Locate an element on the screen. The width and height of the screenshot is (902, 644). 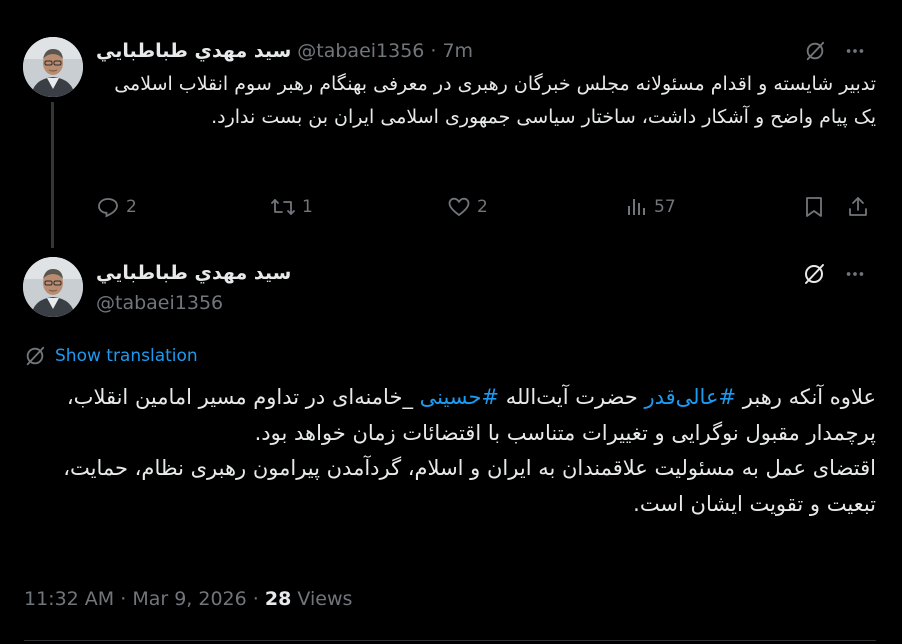
like-button: 2 is located at coordinates (467, 207).